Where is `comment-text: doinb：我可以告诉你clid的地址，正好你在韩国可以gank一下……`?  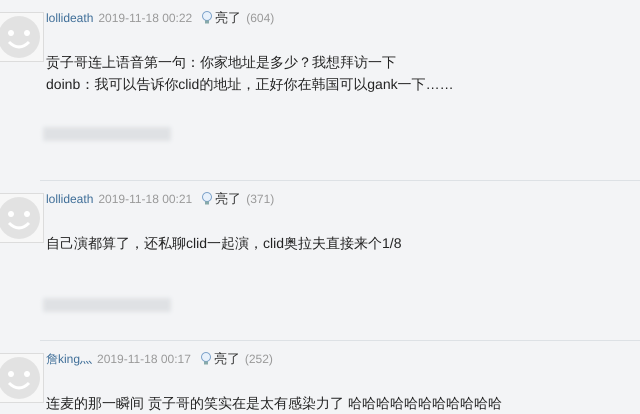 comment-text: doinb：我可以告诉你clid的地址，正好你在韩国可以gank一下…… is located at coordinates (250, 84).